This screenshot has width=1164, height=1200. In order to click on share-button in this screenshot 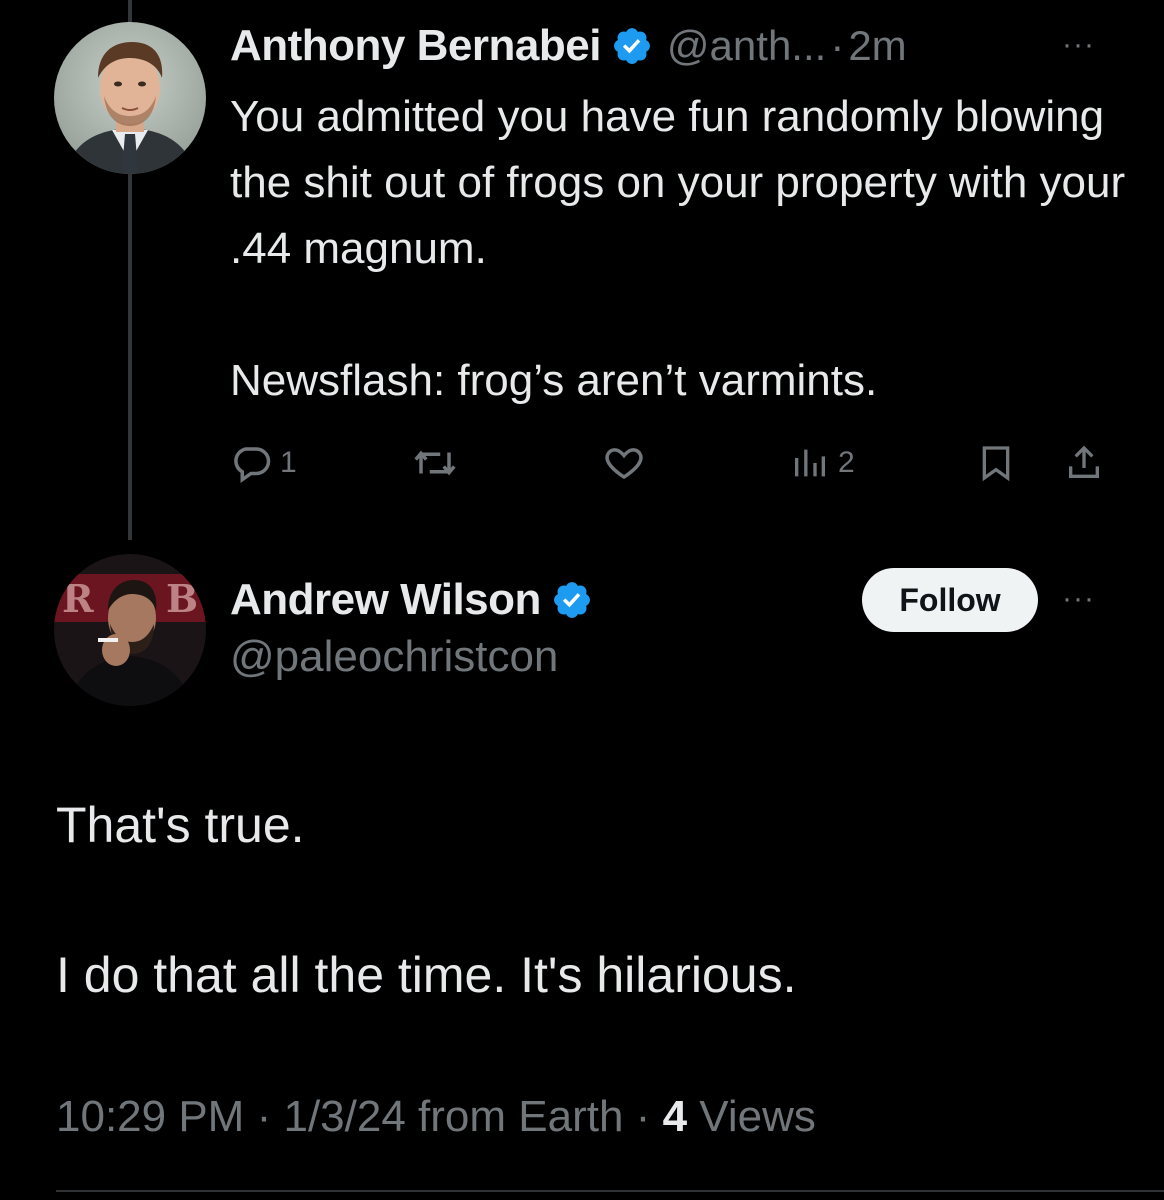, I will do `click(1084, 463)`.